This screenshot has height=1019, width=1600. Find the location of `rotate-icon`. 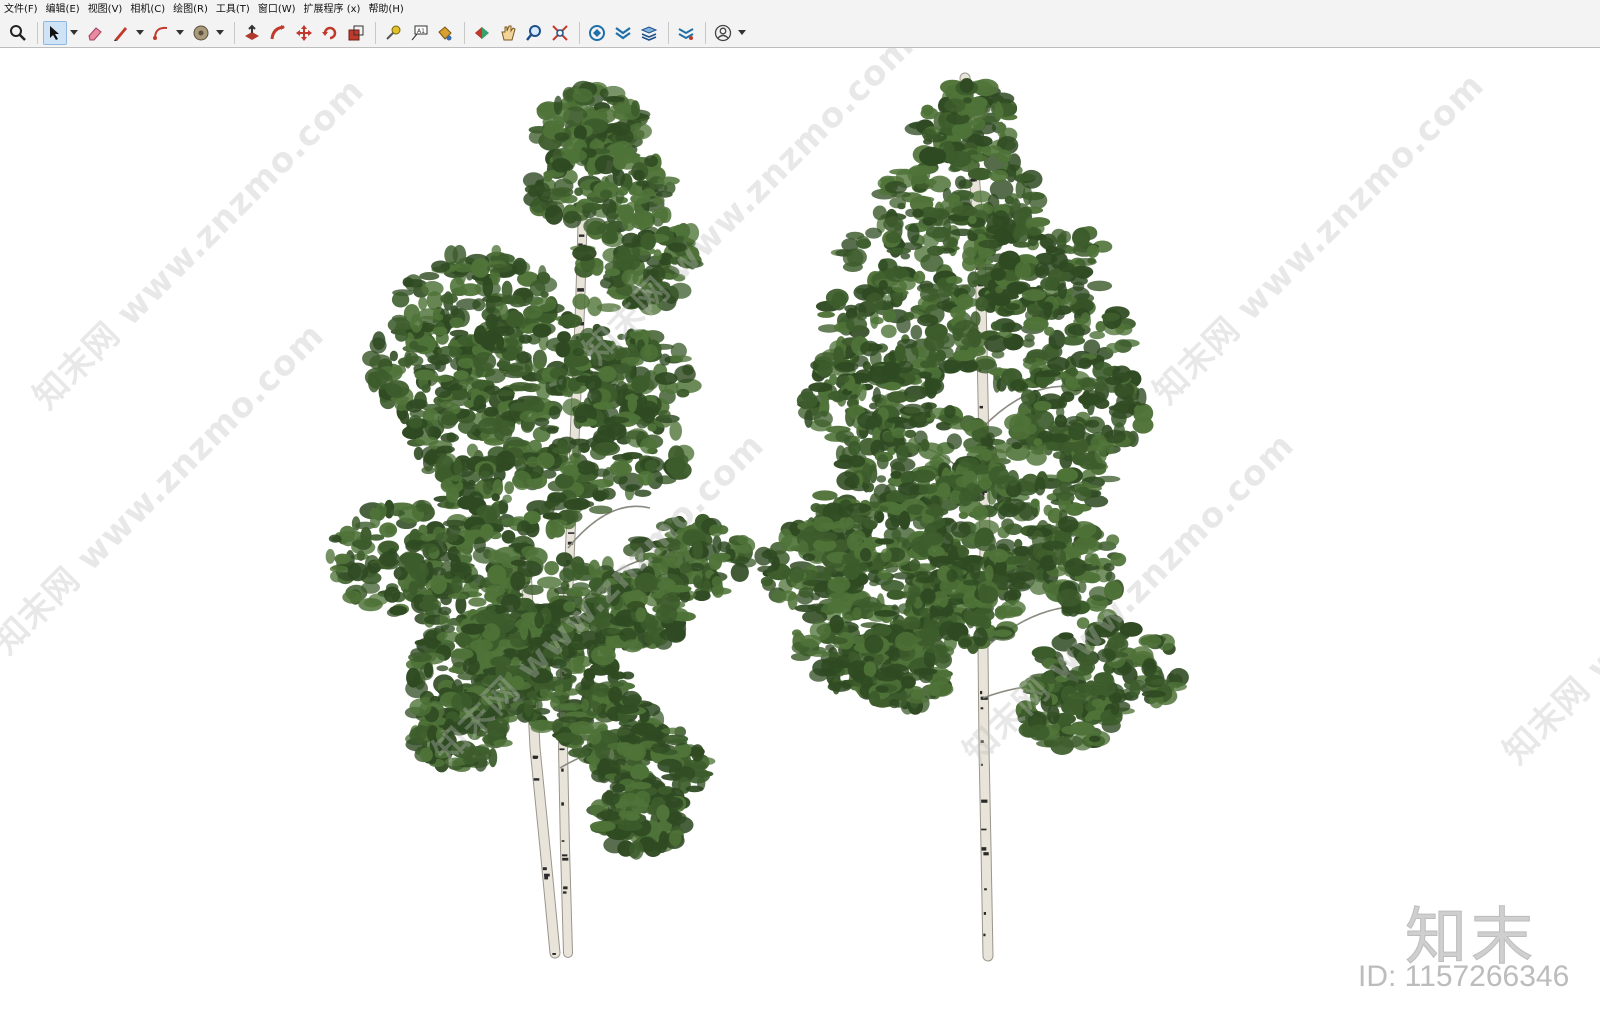

rotate-icon is located at coordinates (330, 33).